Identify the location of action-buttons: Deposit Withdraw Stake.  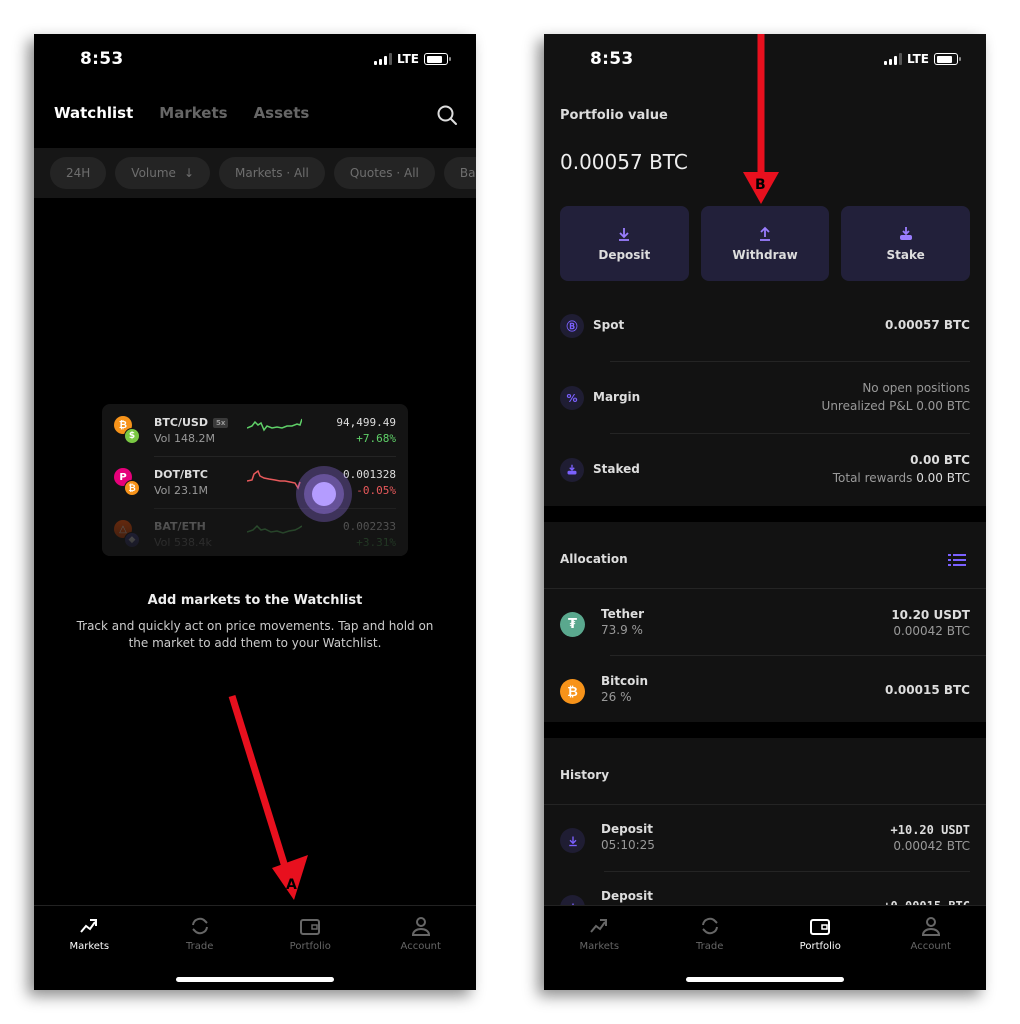
(765, 243).